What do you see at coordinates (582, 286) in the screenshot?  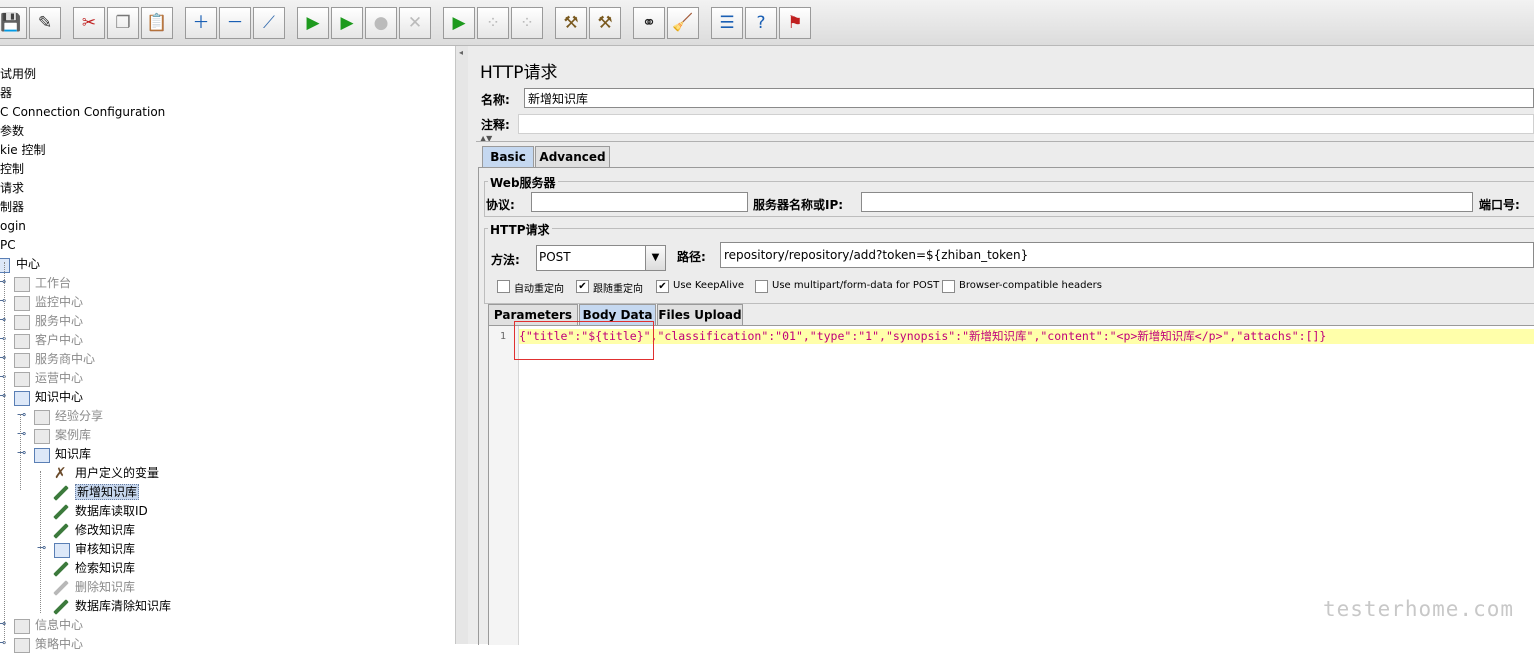 I see `follow-redirect-checkbox: ✔` at bounding box center [582, 286].